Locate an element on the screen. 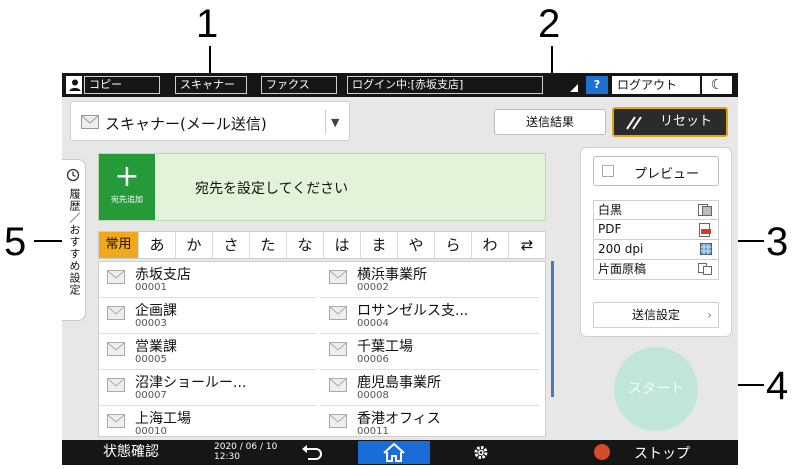  history-tab-label: 履歴／おすすめ設定 is located at coordinates (74, 242).